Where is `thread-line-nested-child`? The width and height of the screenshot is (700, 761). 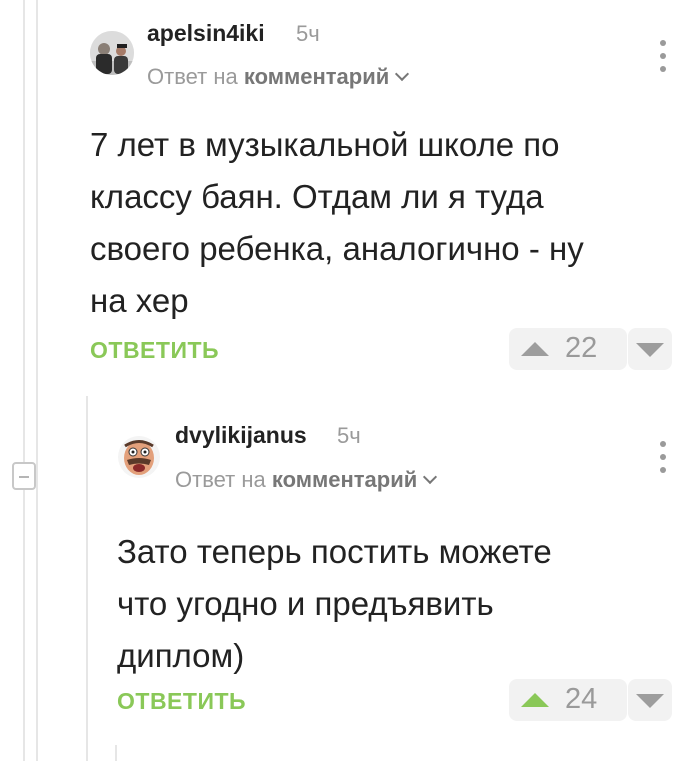
thread-line-nested-child is located at coordinates (116, 753).